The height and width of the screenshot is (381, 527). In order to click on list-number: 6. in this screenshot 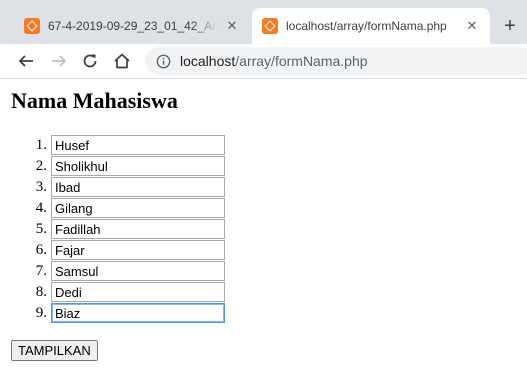, I will do `click(41, 250)`.